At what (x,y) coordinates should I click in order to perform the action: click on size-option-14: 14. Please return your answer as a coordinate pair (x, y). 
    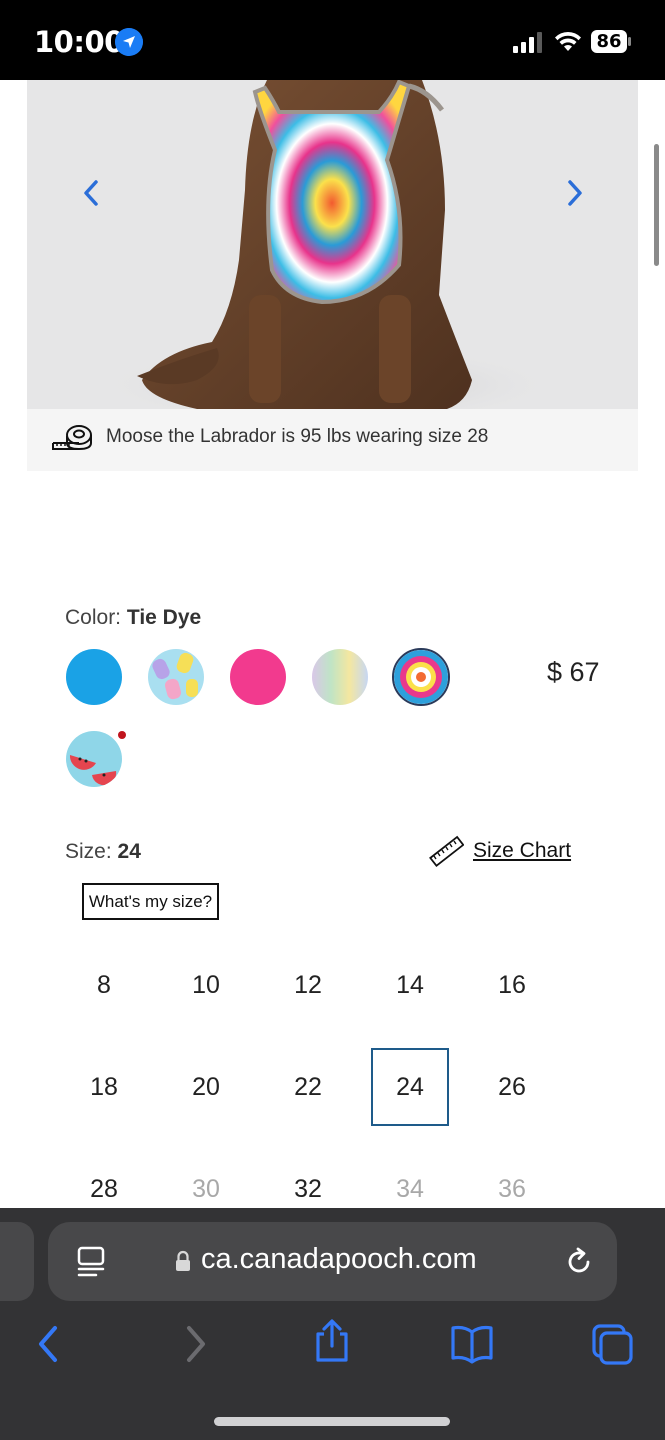
    Looking at the image, I should click on (410, 985).